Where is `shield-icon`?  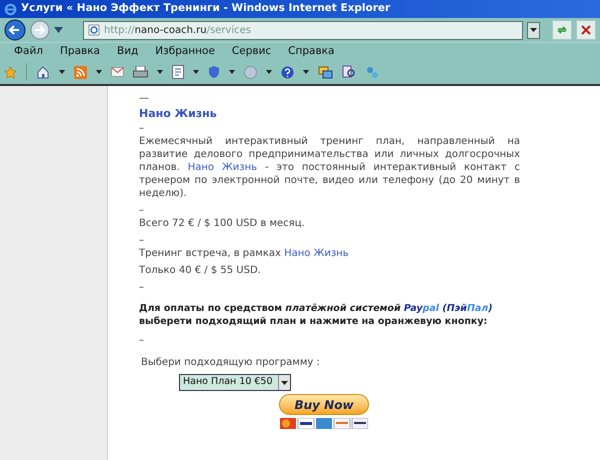 shield-icon is located at coordinates (214, 72).